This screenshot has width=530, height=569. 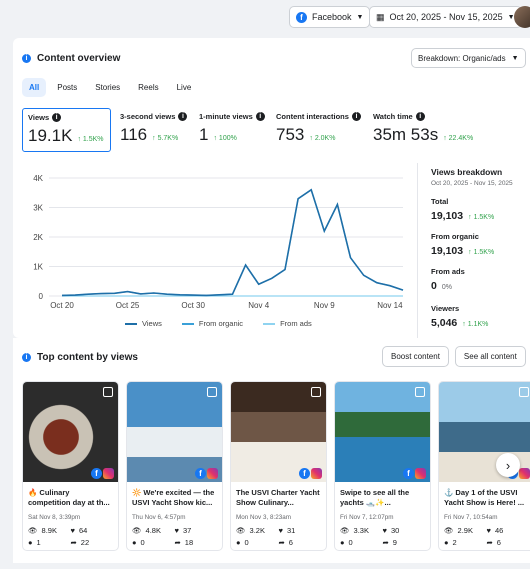 What do you see at coordinates (80, 357) in the screenshot?
I see `top-content-header: i Top content by views` at bounding box center [80, 357].